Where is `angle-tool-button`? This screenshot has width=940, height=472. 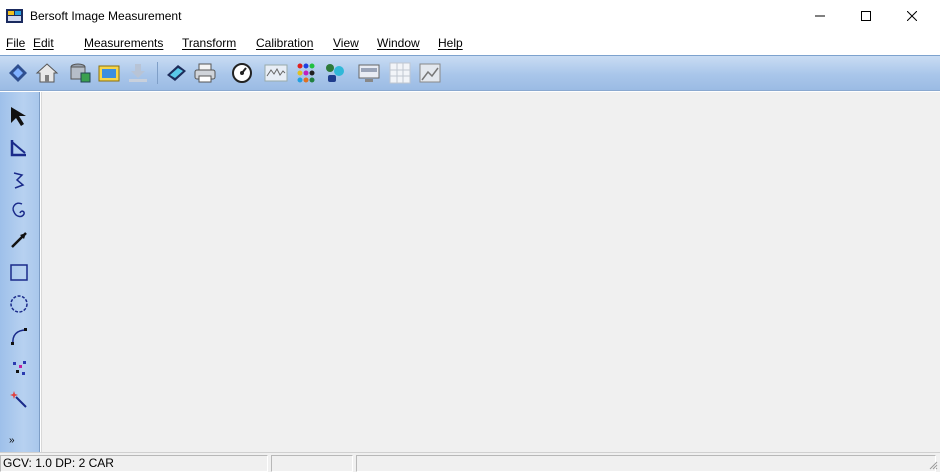
angle-tool-button is located at coordinates (19, 148).